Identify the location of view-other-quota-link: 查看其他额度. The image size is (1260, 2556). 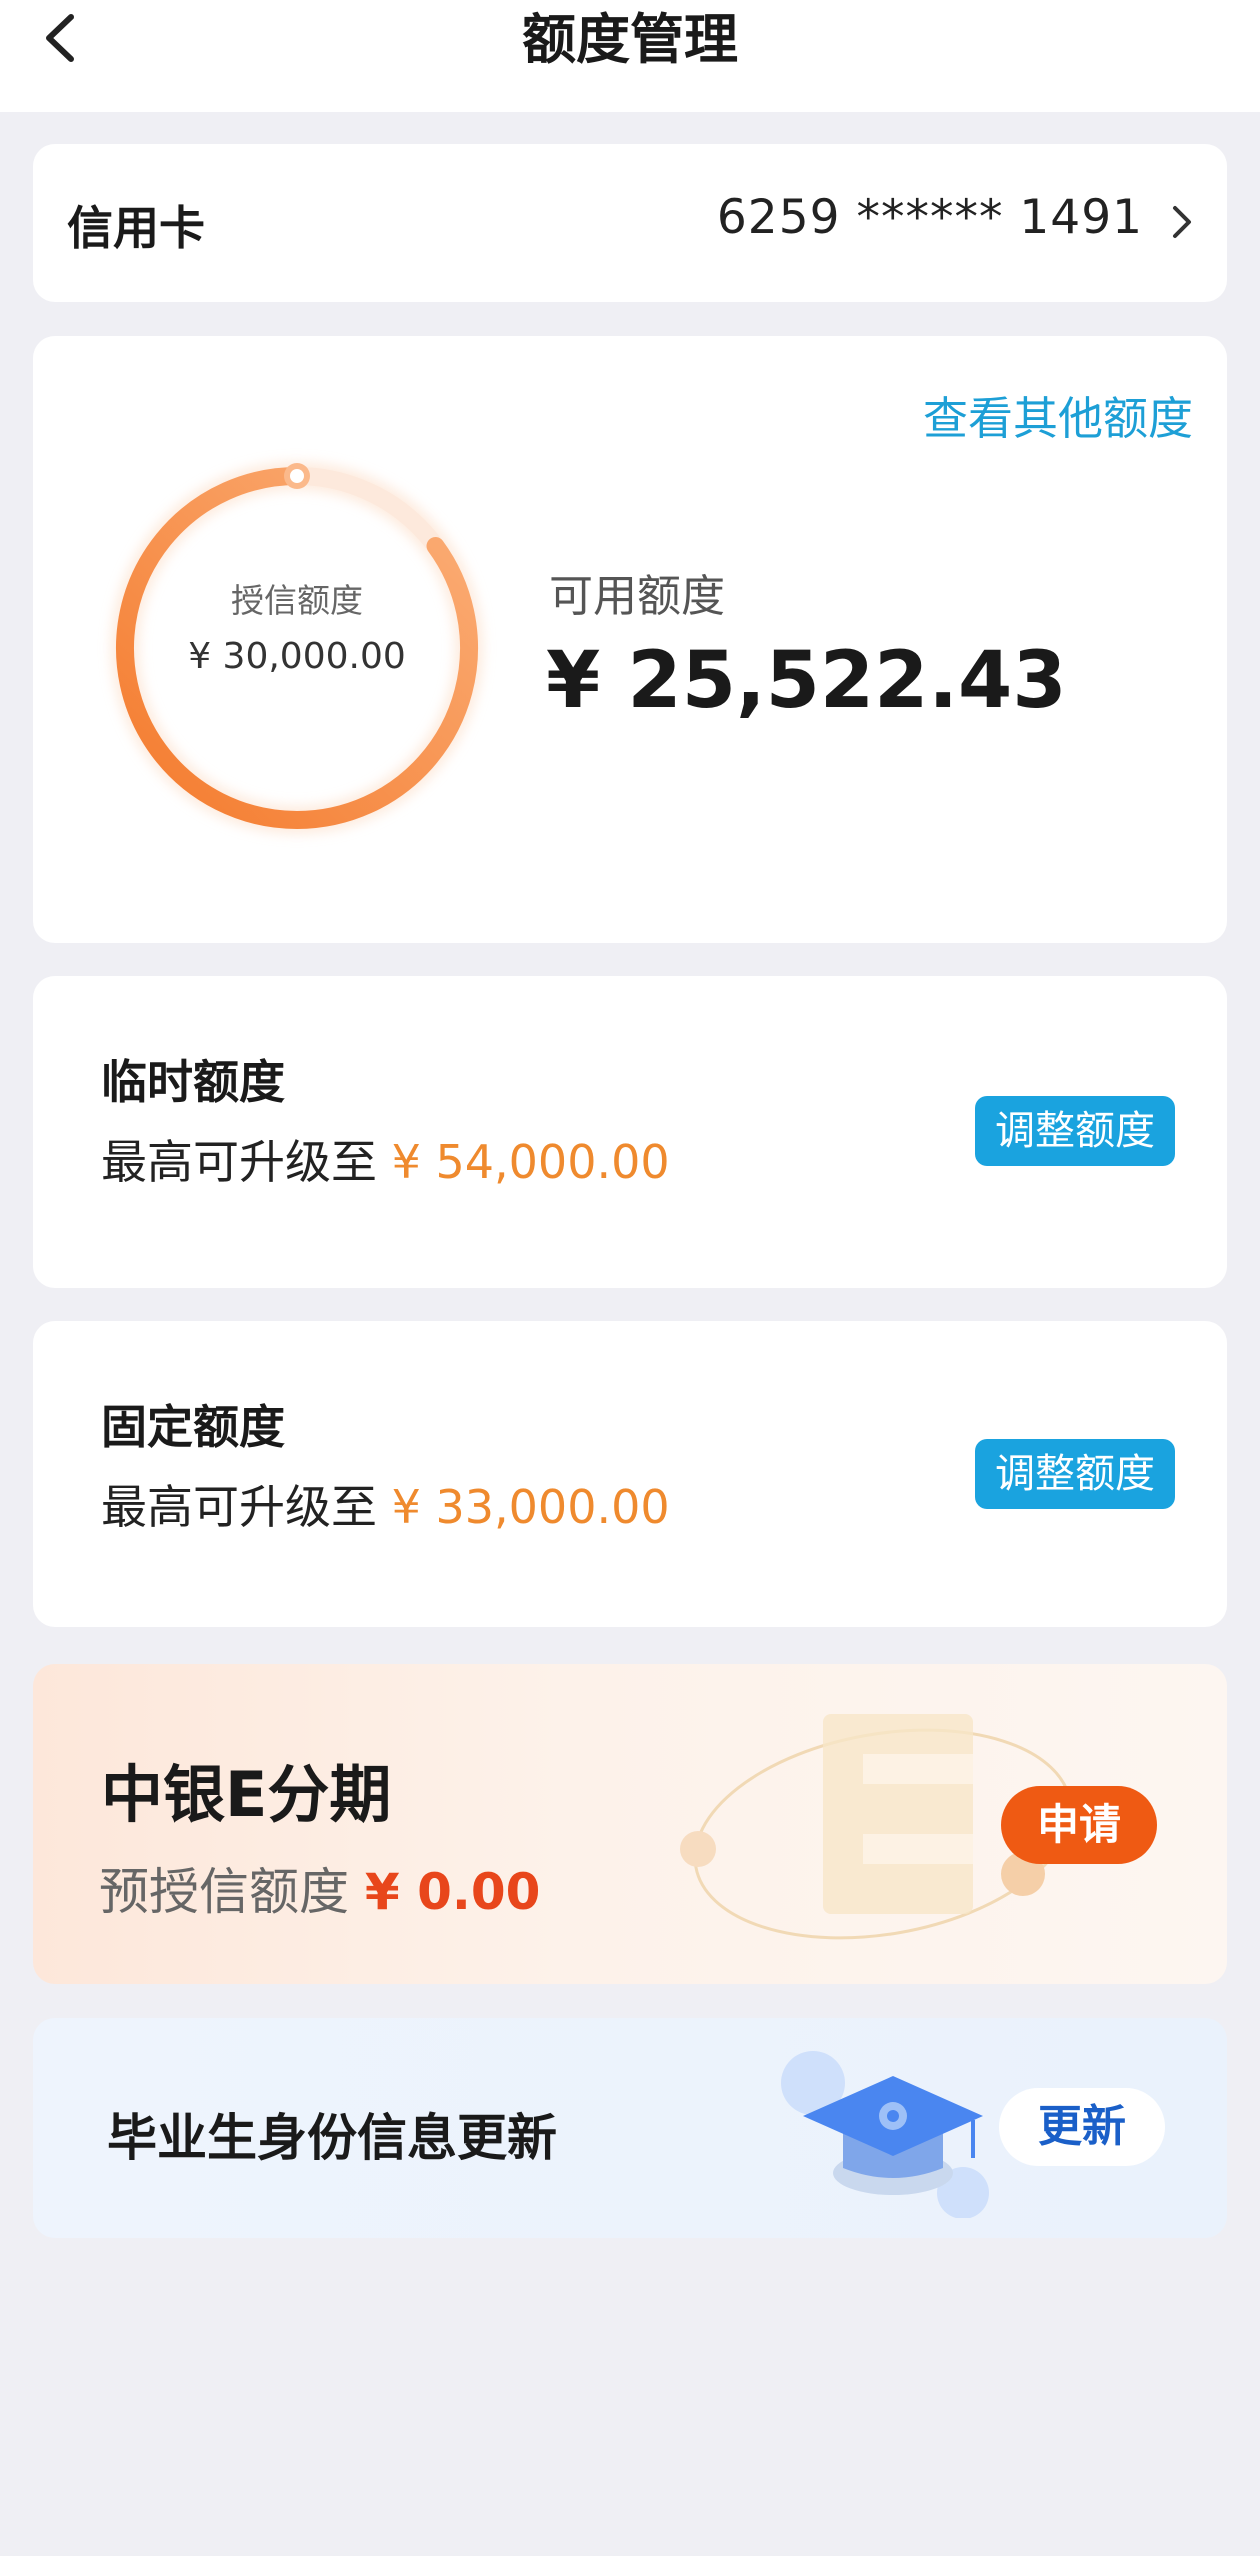
(1058, 414).